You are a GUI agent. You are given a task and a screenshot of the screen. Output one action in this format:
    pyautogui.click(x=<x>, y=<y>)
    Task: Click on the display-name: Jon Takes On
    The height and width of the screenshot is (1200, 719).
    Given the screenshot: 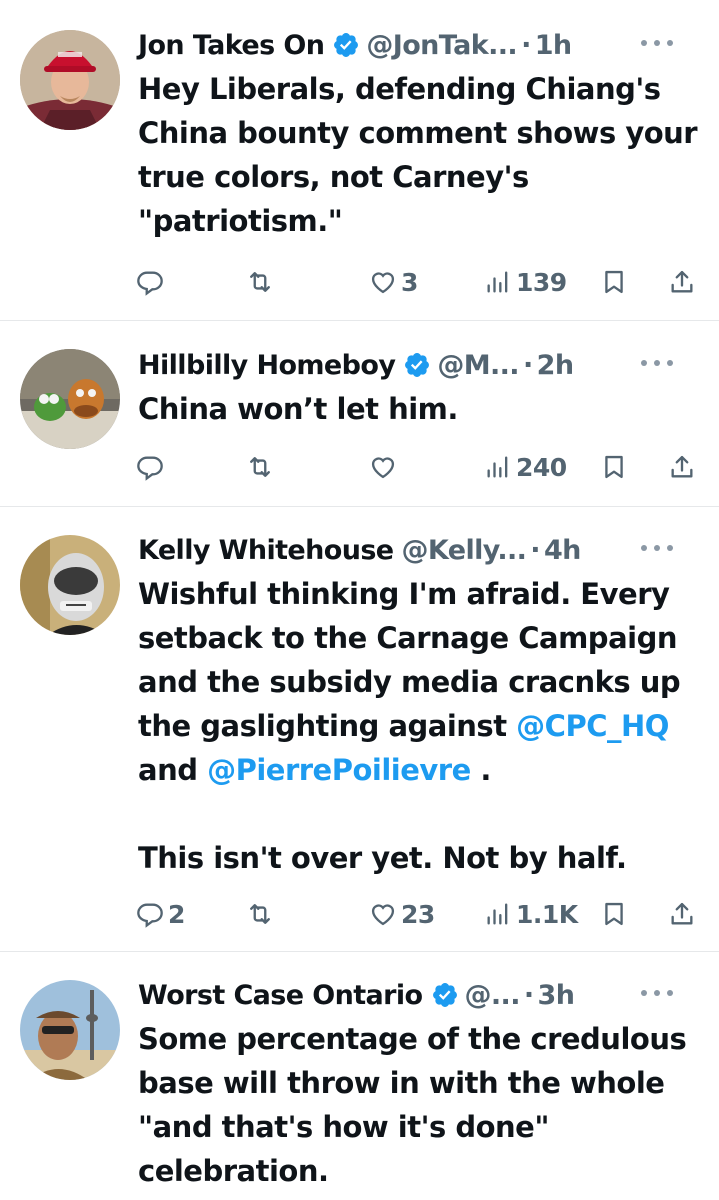 What is the action you would take?
    pyautogui.click(x=231, y=45)
    